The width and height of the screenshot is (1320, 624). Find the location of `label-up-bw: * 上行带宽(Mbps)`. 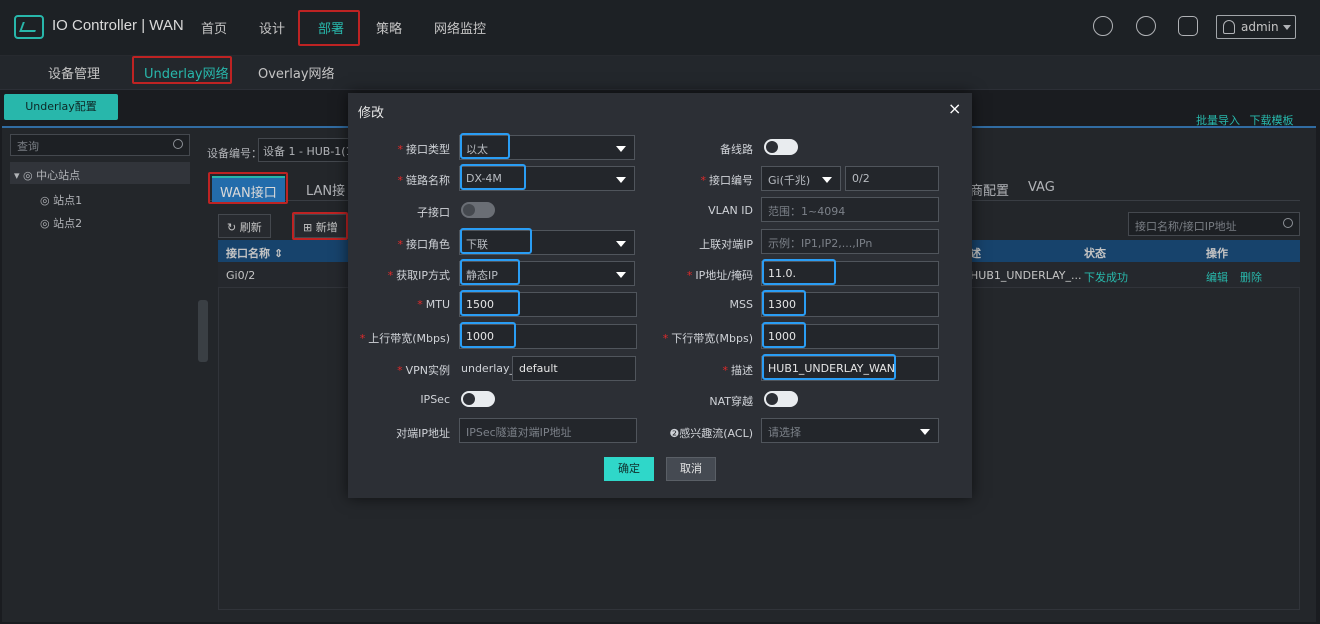

label-up-bw: * 上行带宽(Mbps) is located at coordinates (404, 338).